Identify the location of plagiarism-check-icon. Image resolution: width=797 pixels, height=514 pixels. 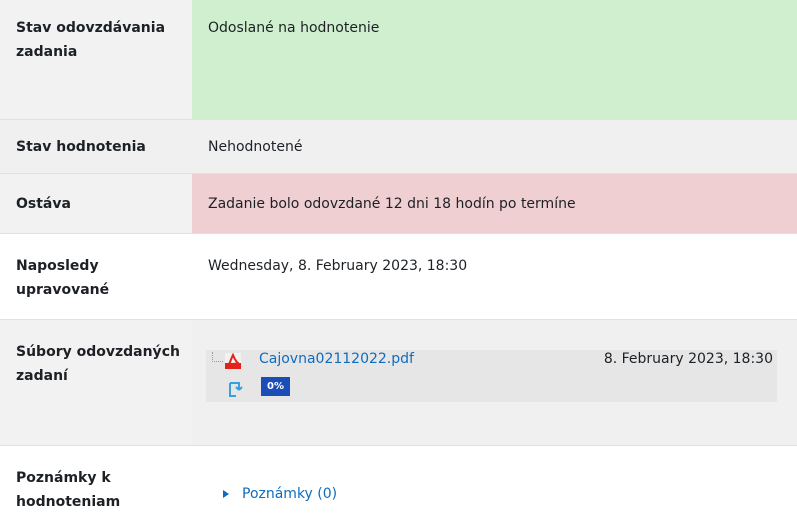
(235, 389).